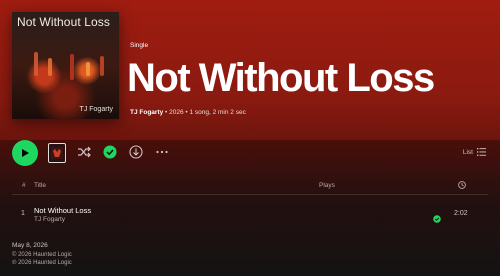 Image resolution: width=500 pixels, height=276 pixels. Describe the element at coordinates (96, 109) in the screenshot. I see `cover-artist: TJ Fogarty` at that location.